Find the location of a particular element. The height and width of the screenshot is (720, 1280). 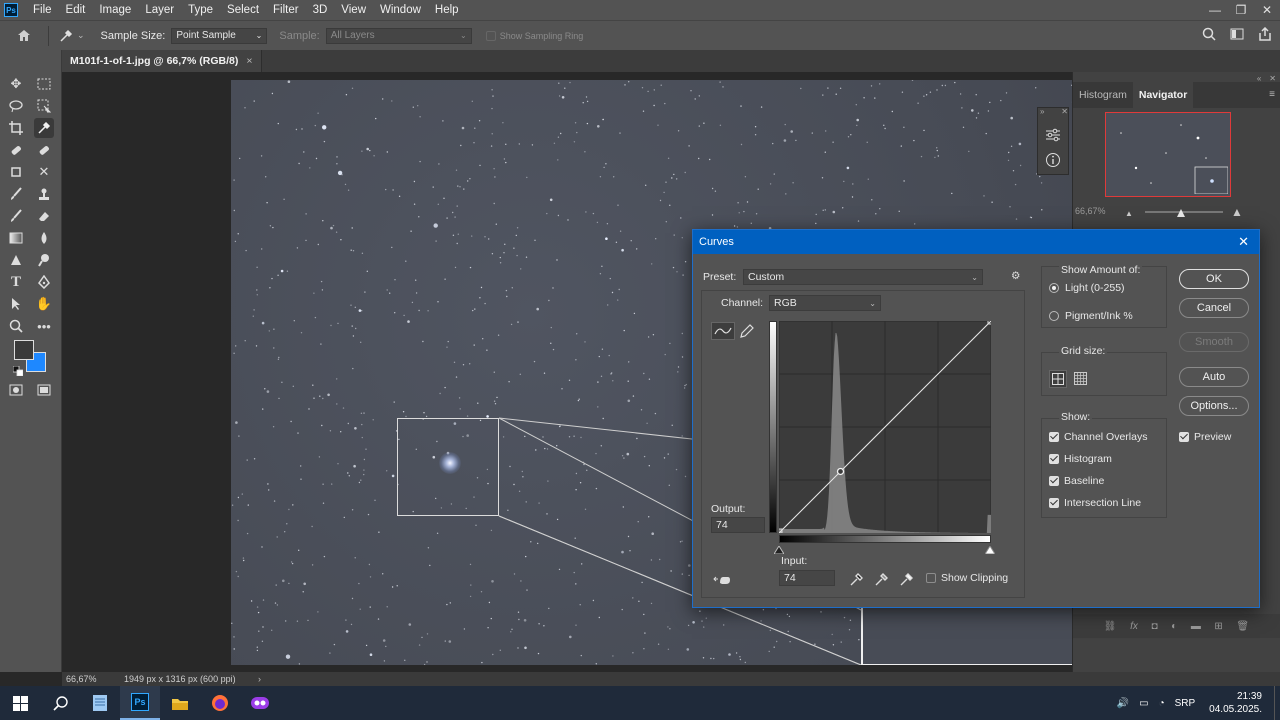

intersection-line-checkbox is located at coordinates (1054, 503).